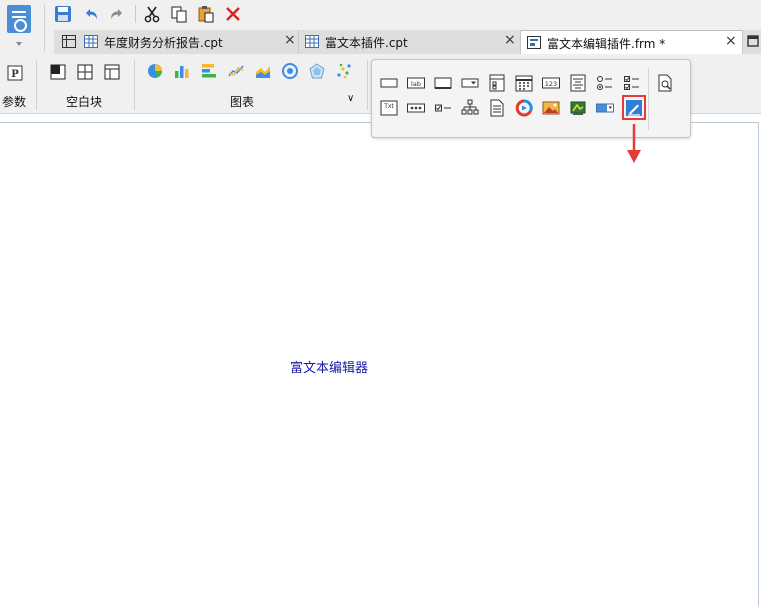  I want to click on radio-group-icon, so click(604, 83).